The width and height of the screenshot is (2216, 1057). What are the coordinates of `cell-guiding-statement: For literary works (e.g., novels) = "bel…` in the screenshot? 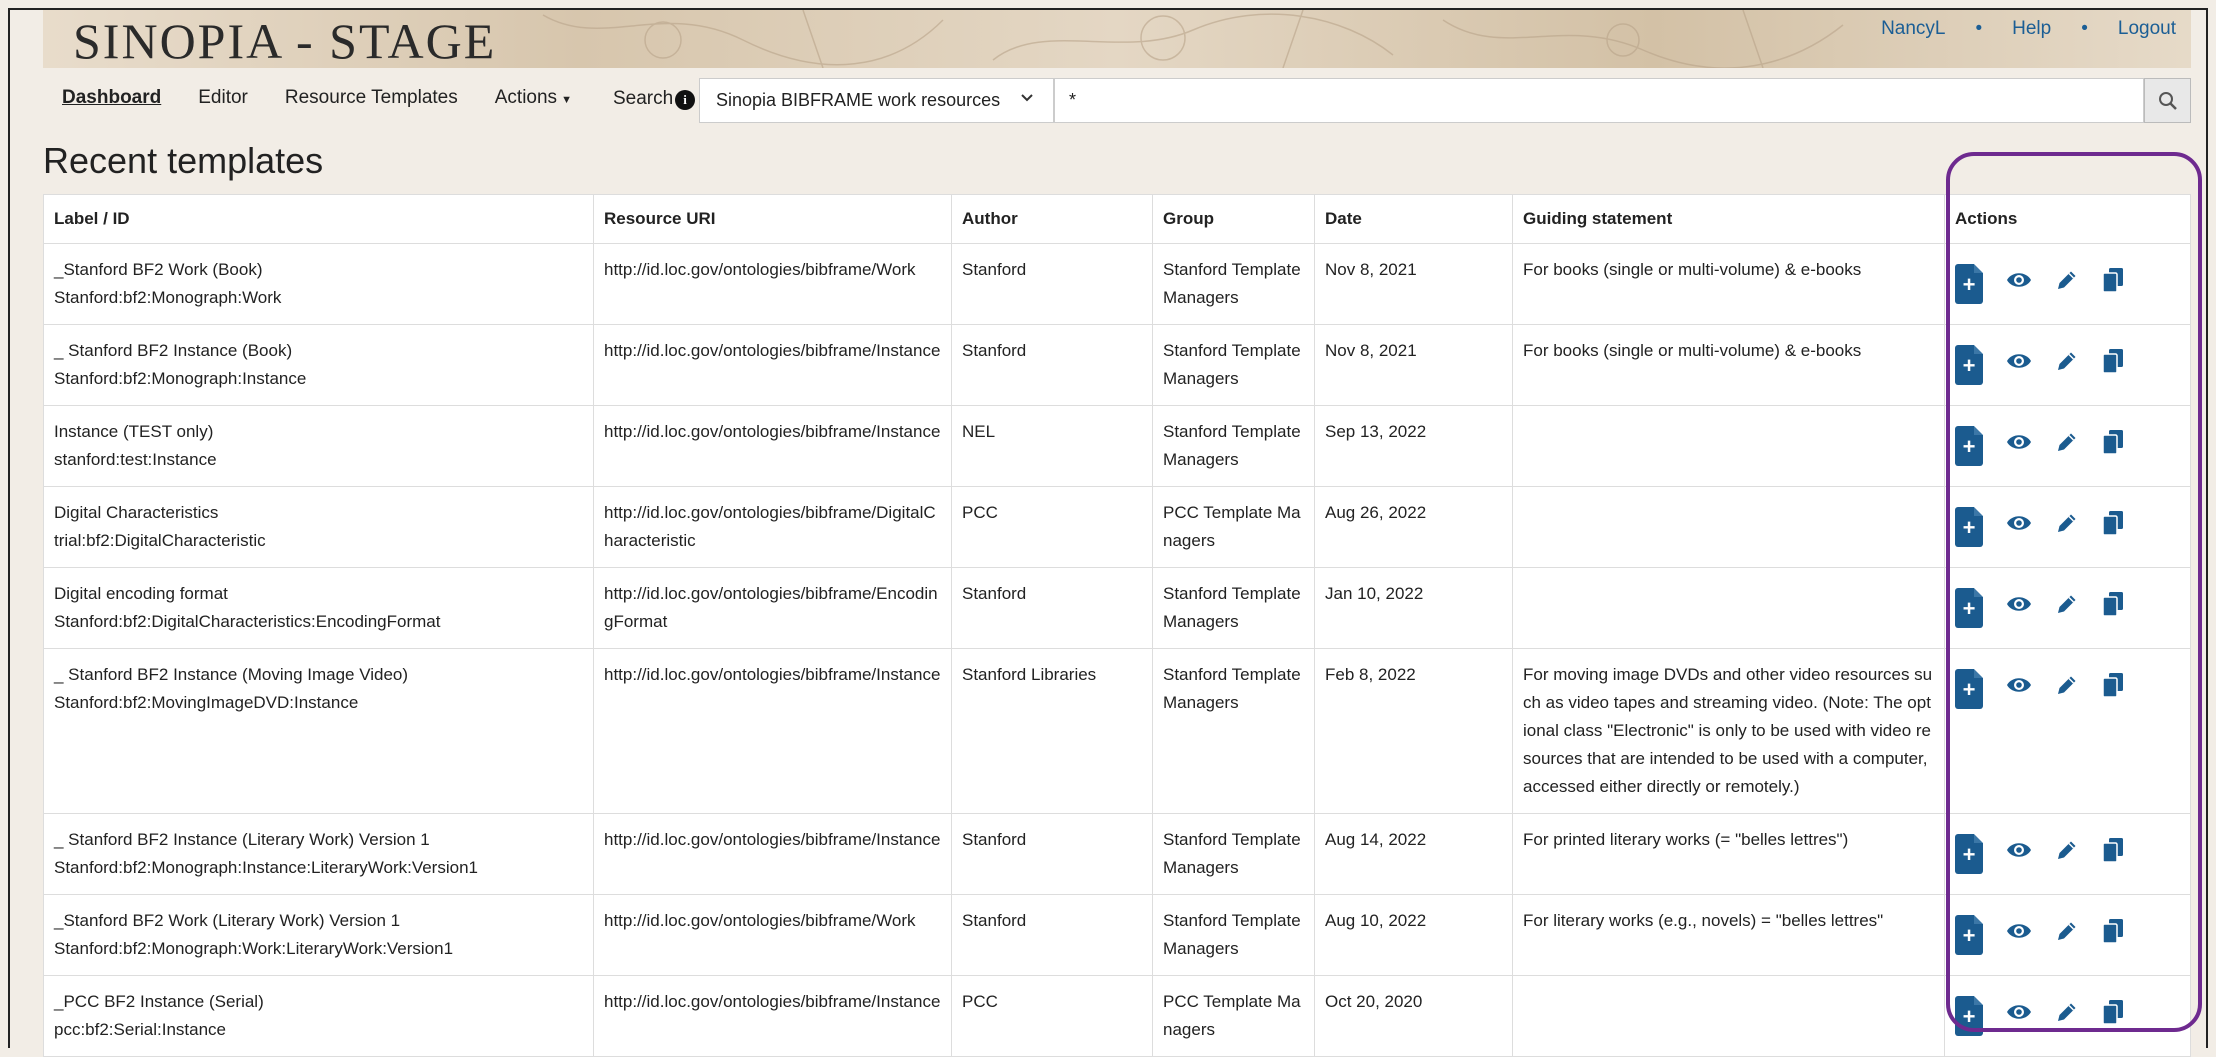 It's located at (1728, 935).